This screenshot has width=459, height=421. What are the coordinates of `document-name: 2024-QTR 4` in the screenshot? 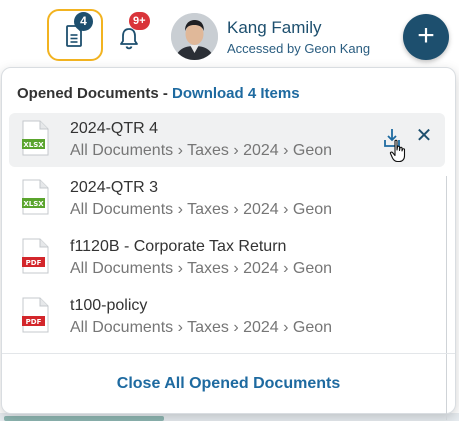 It's located at (114, 129).